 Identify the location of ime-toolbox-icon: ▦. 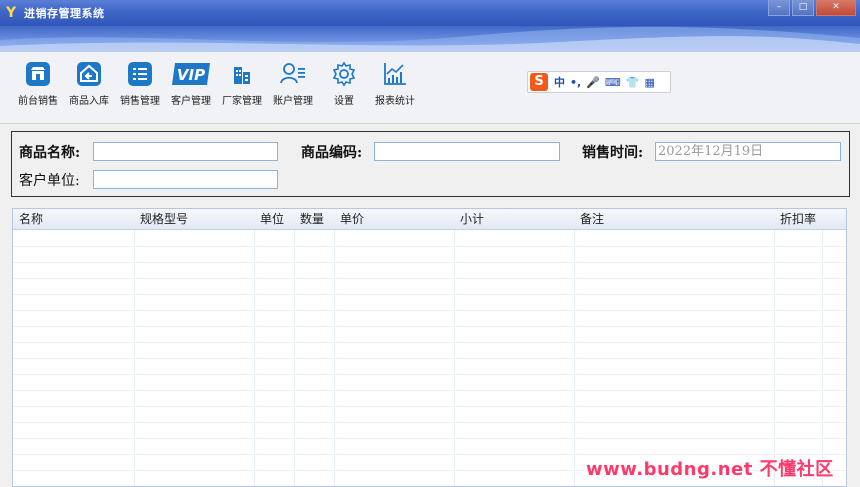
(650, 82).